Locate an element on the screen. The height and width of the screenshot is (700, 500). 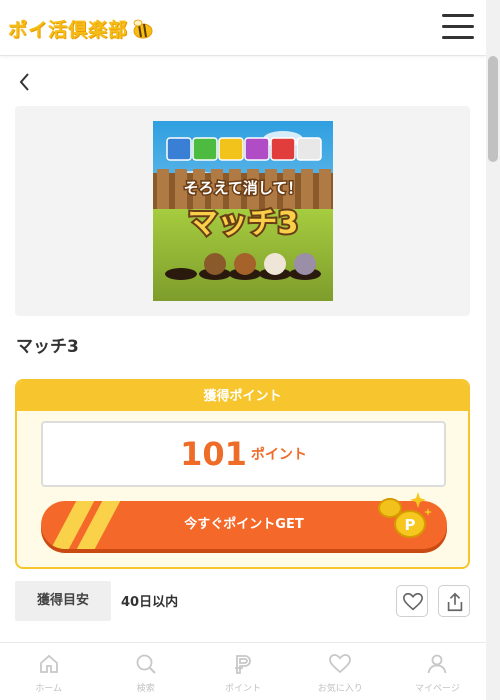
svg-text: P is located at coordinates (410, 525).